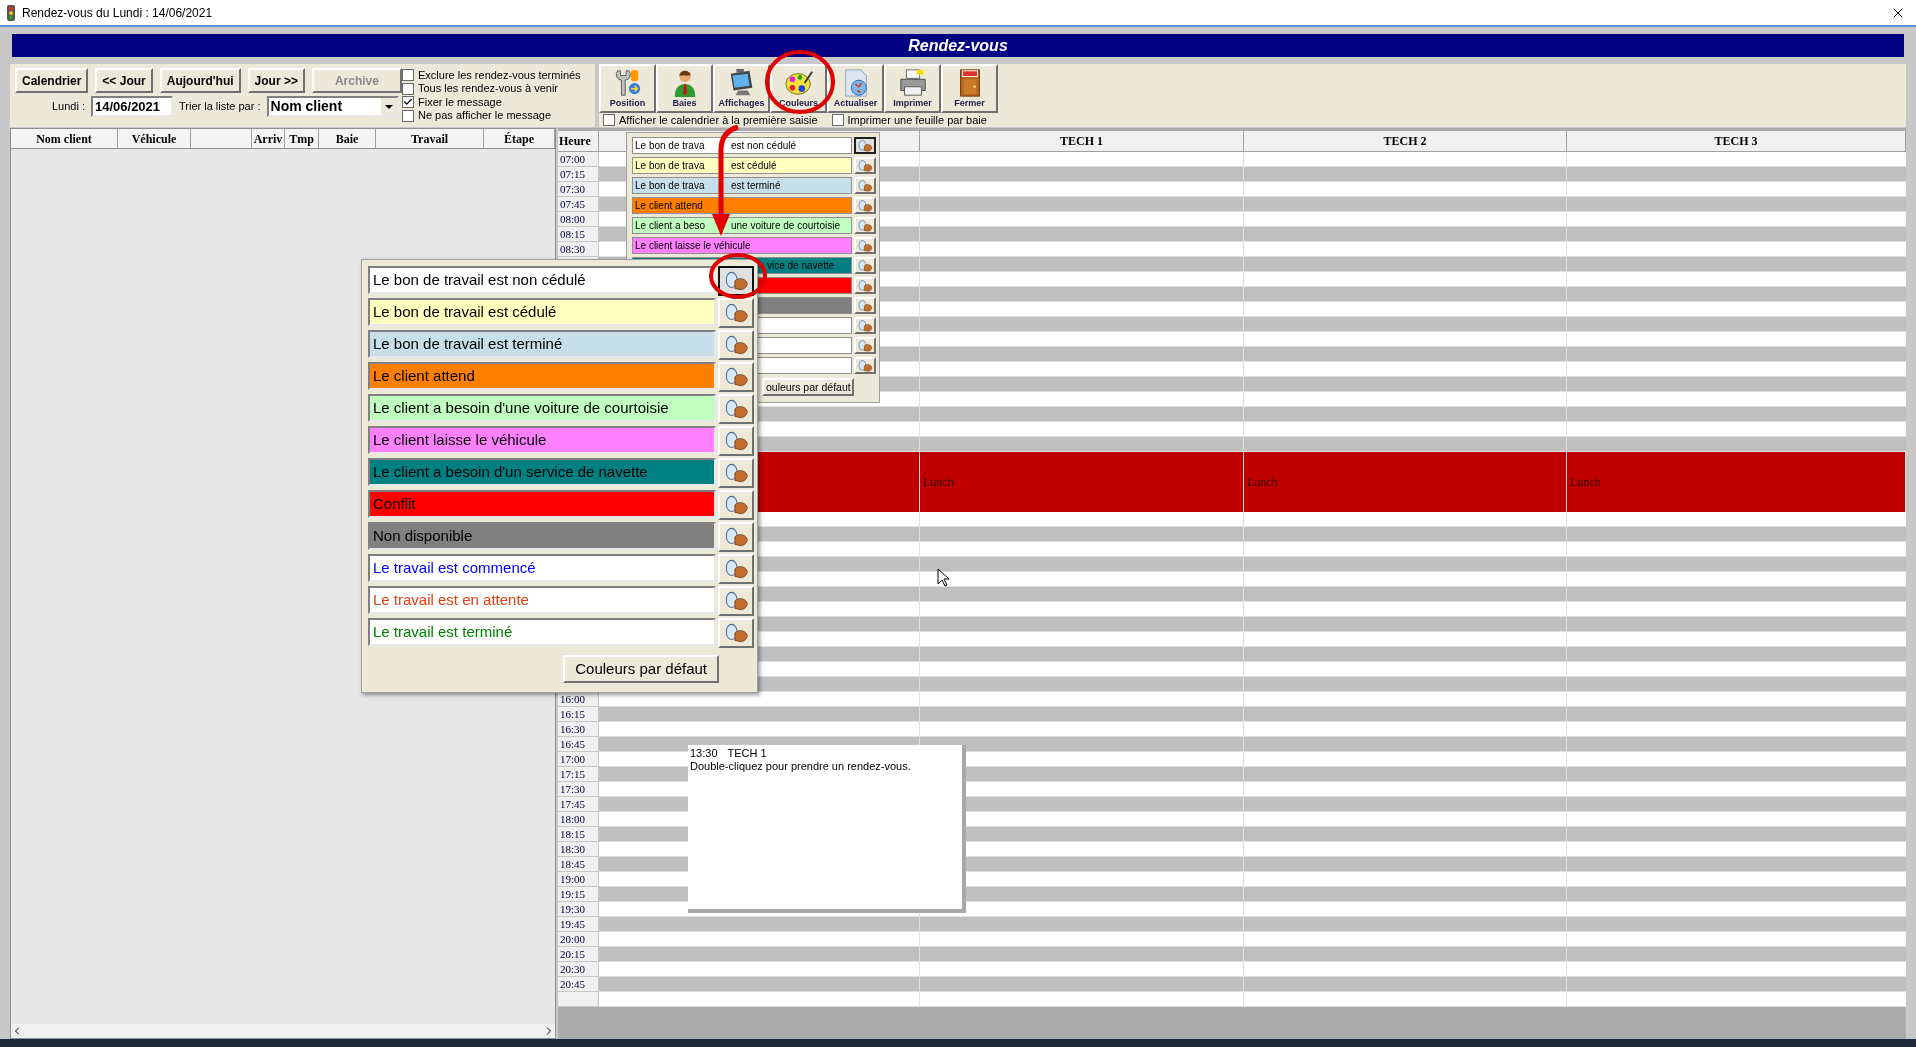  Describe the element at coordinates (460, 439) in the screenshot. I see `swatch-label: Le client laisse le véhicule` at that location.